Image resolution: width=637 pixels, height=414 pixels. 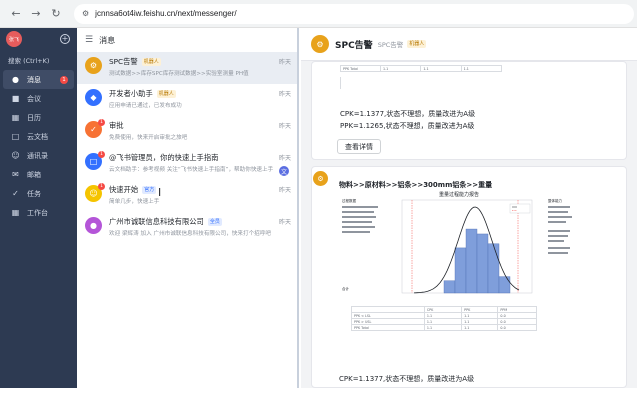 What do you see at coordinates (148, 138) in the screenshot?
I see `chat-preview: 免费使用，快来开启审批之旅吧` at bounding box center [148, 138].